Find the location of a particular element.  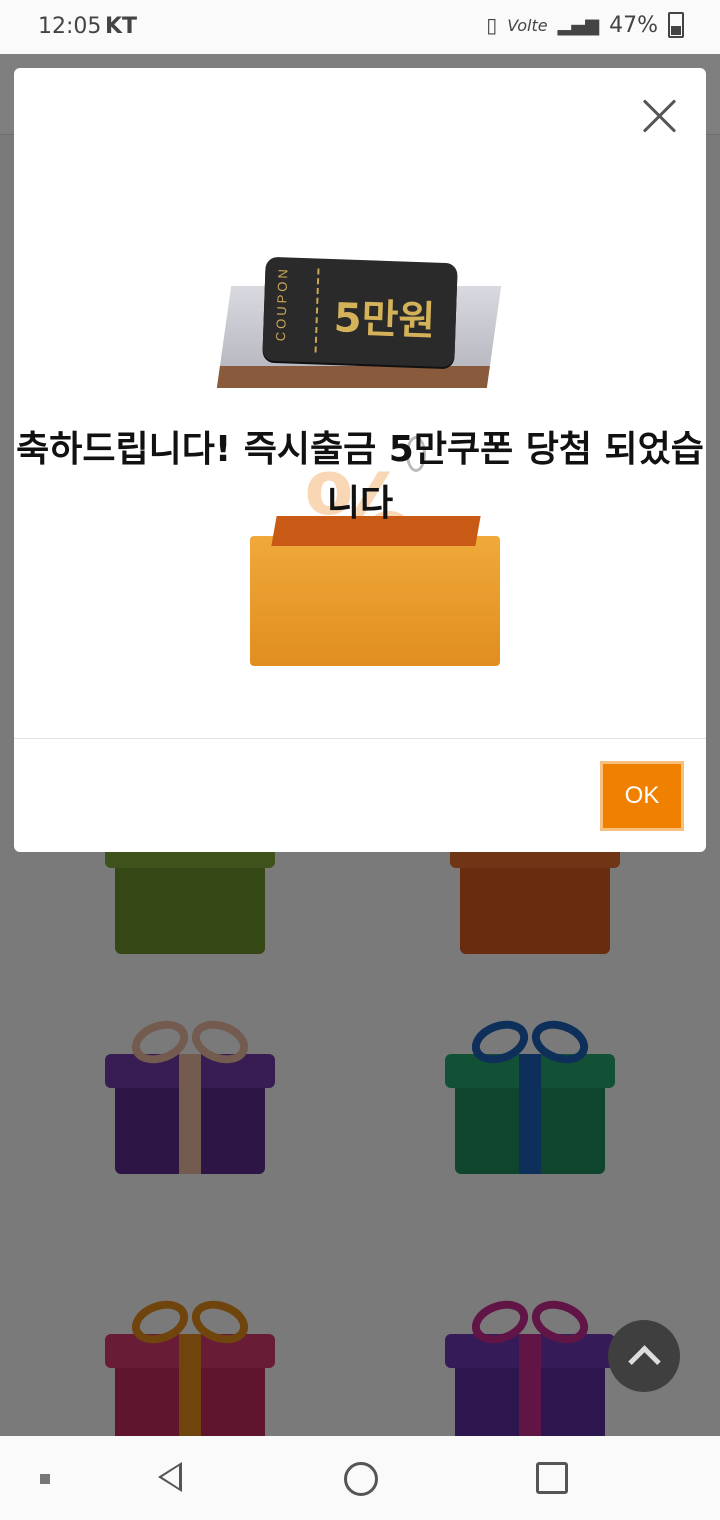

system-nav-bar is located at coordinates (360, 1478).